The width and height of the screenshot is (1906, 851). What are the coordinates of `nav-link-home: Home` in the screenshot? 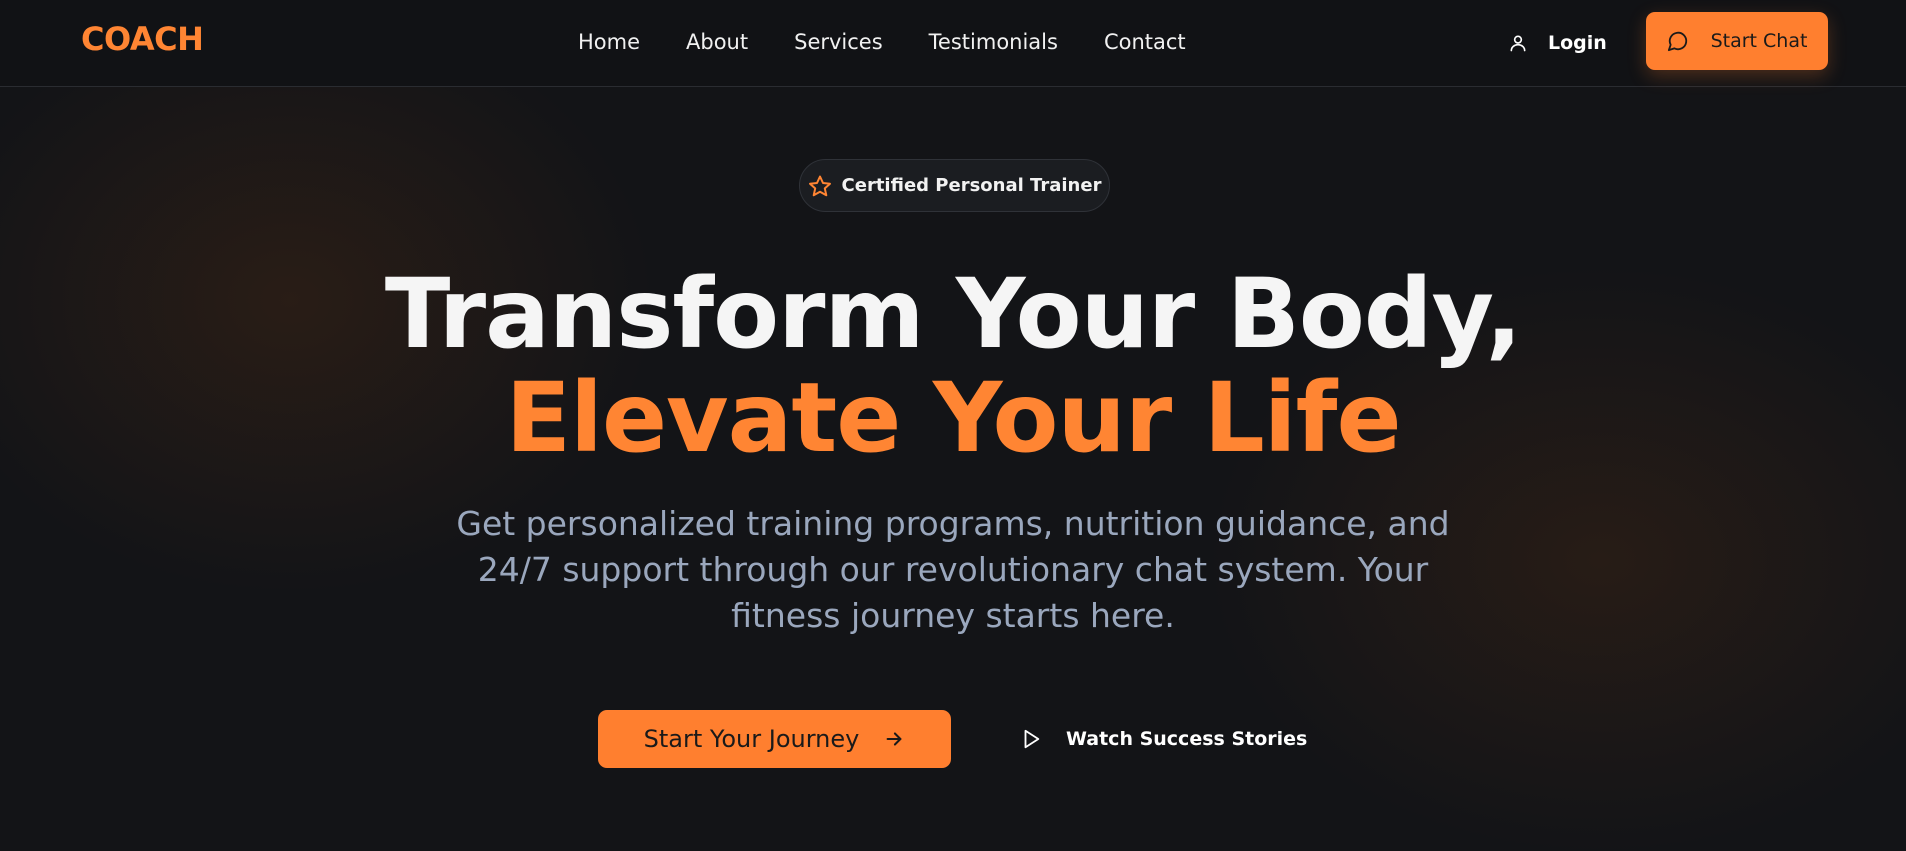 It's located at (609, 43).